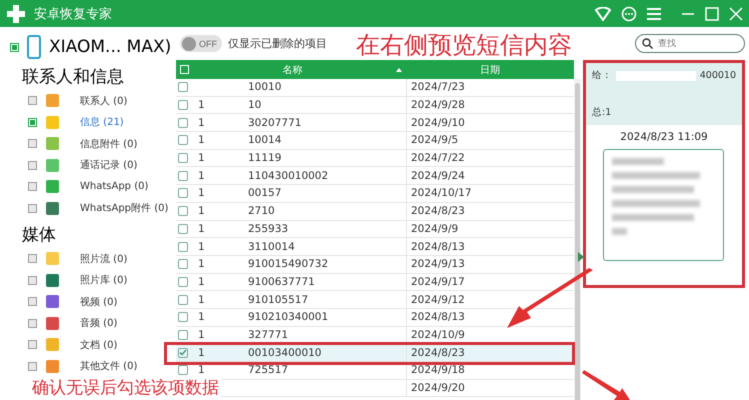 The width and height of the screenshot is (749, 400). Describe the element at coordinates (288, 264) in the screenshot. I see `table-cell-text: 910015490732` at that location.